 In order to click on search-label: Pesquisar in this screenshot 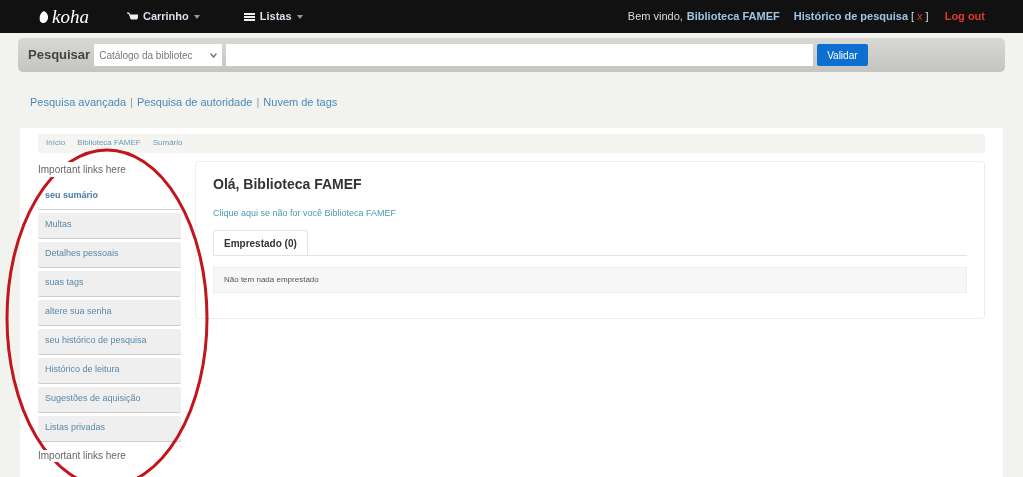, I will do `click(59, 55)`.